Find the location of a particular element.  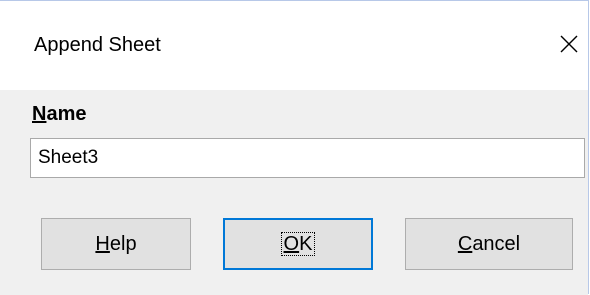

ok-button: OK is located at coordinates (298, 244).